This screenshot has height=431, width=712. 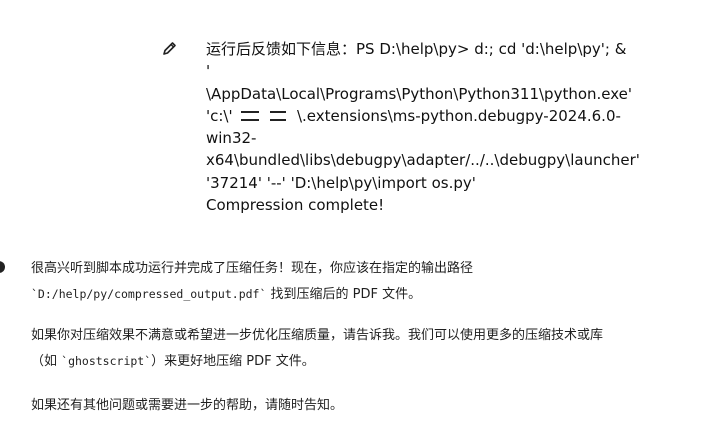 What do you see at coordinates (231, 138) in the screenshot?
I see `user-line: win32-` at bounding box center [231, 138].